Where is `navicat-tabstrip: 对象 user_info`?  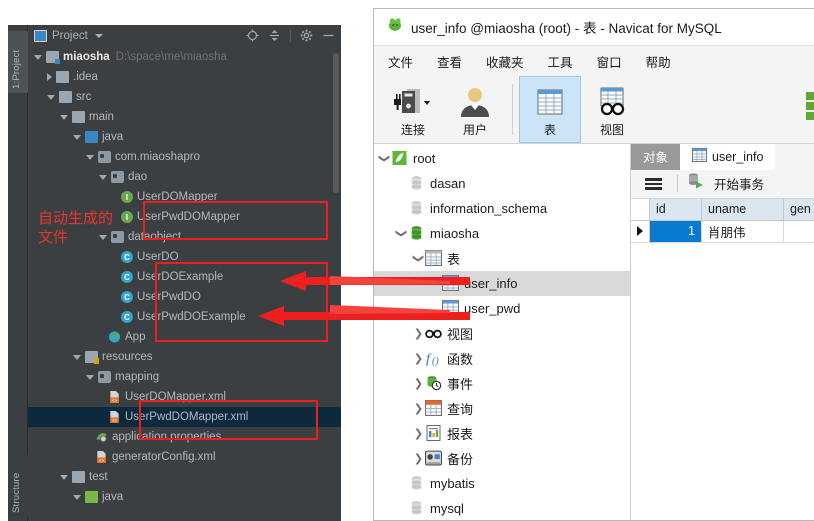
navicat-tabstrip: 对象 user_info is located at coordinates (722, 156).